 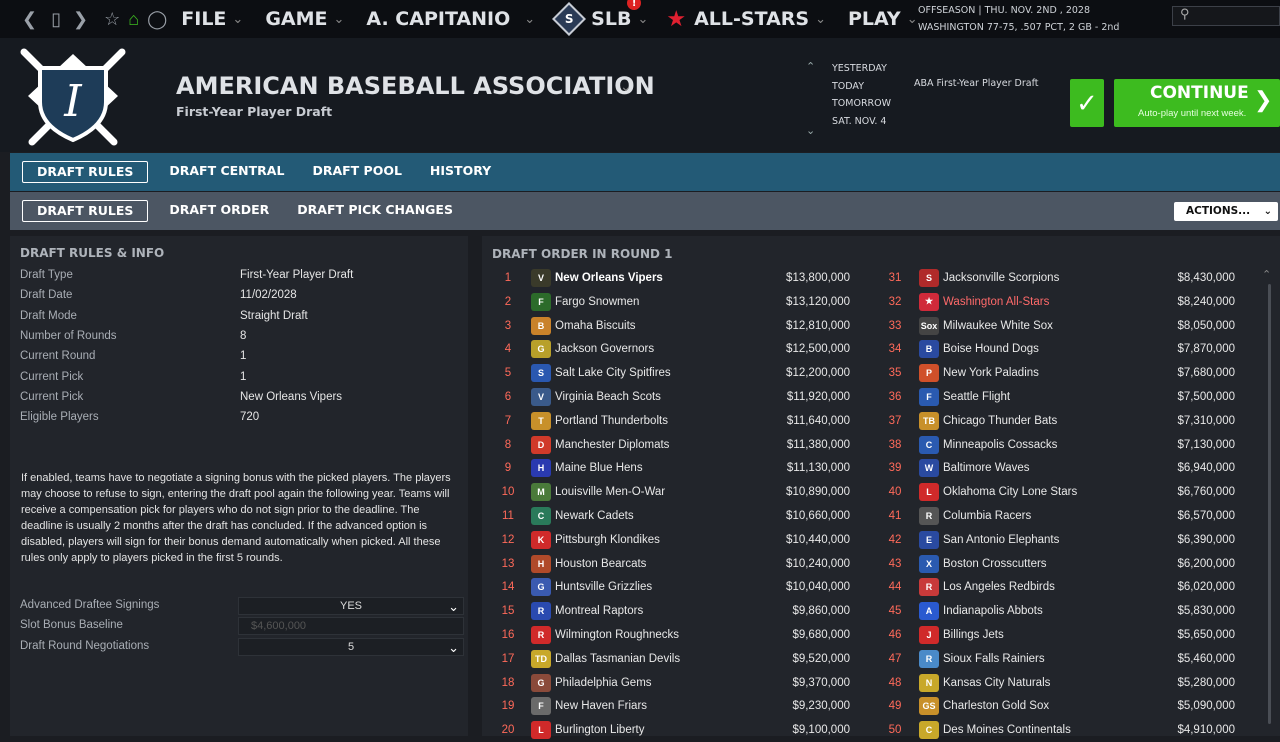 I want to click on team-name: Seattle Flight, so click(x=976, y=397).